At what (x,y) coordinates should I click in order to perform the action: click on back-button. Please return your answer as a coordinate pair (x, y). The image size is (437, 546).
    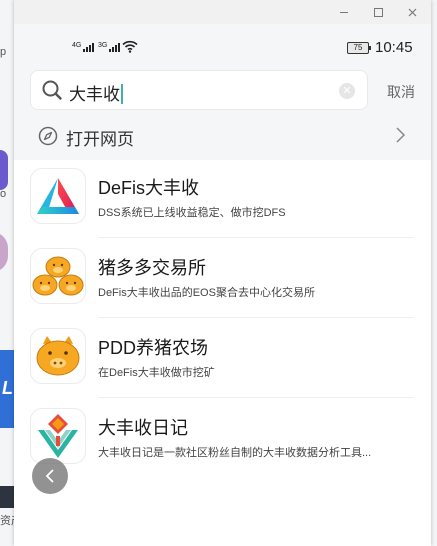
    Looking at the image, I should click on (50, 476).